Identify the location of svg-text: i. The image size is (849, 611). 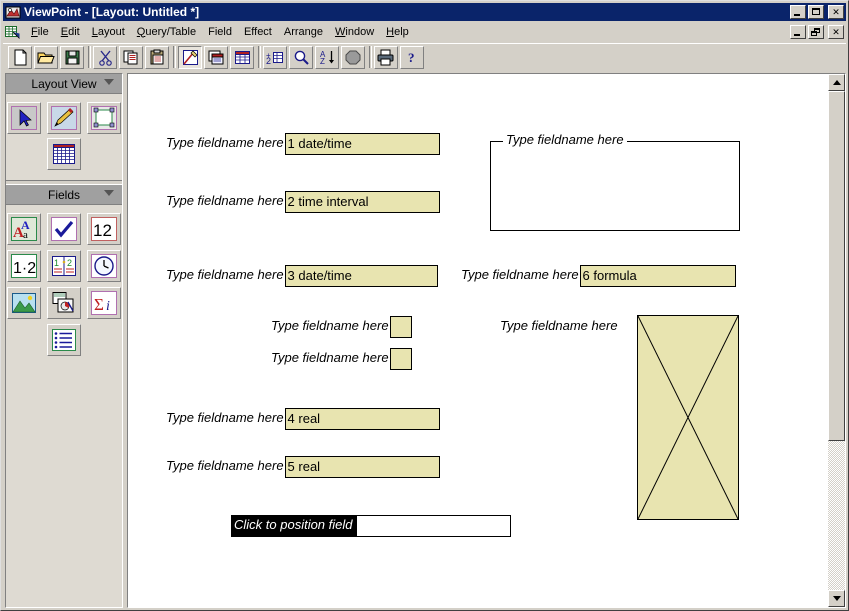
(108, 306).